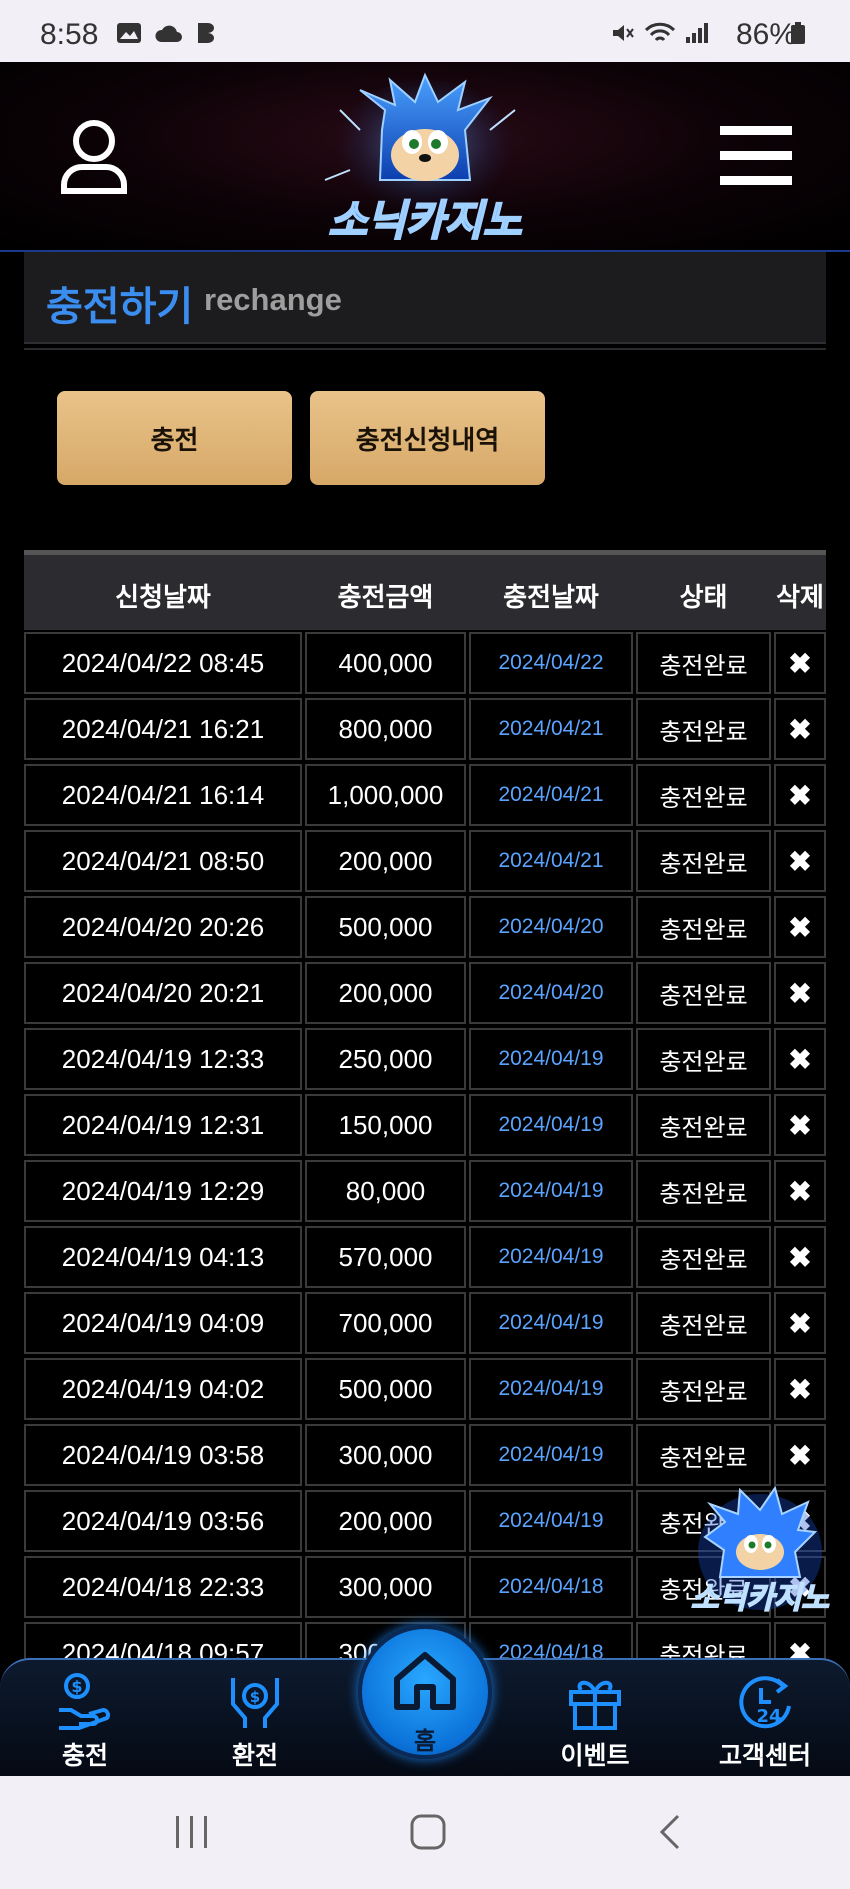 Image resolution: width=850 pixels, height=1889 pixels. I want to click on table-row: 2024/04/19 12:31 150,000 2024/04/19 충전완료 ✖, so click(425, 1125).